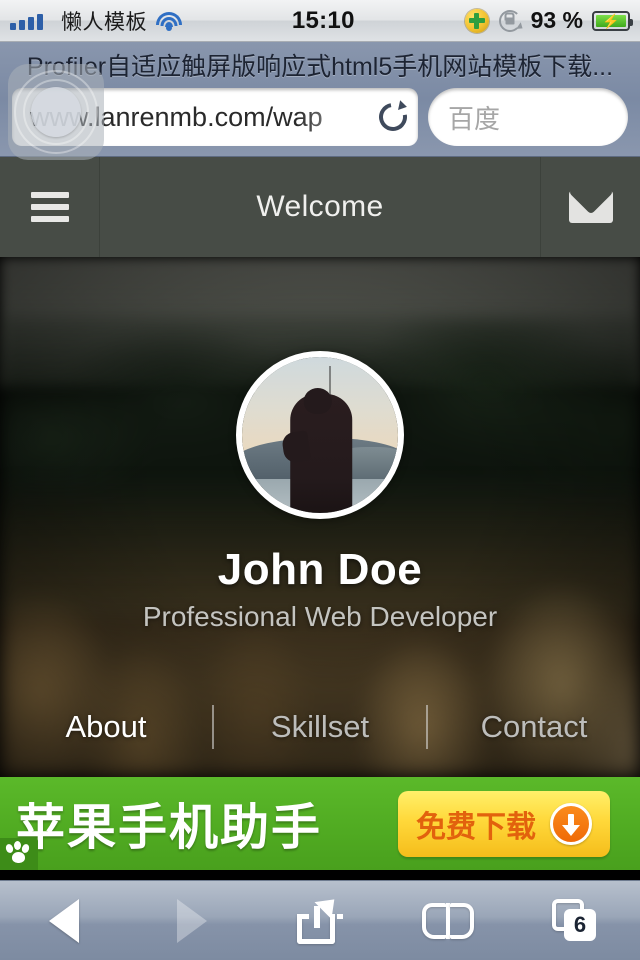 The width and height of the screenshot is (640, 960). Describe the element at coordinates (612, 20) in the screenshot. I see `battery-charging-icon: ⚡` at that location.